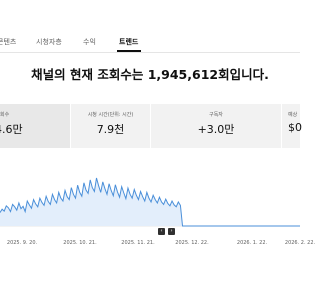 Image resolution: width=320 pixels, height=300 pixels. What do you see at coordinates (161, 231) in the screenshot?
I see `chart-prev-button: ‹` at bounding box center [161, 231].